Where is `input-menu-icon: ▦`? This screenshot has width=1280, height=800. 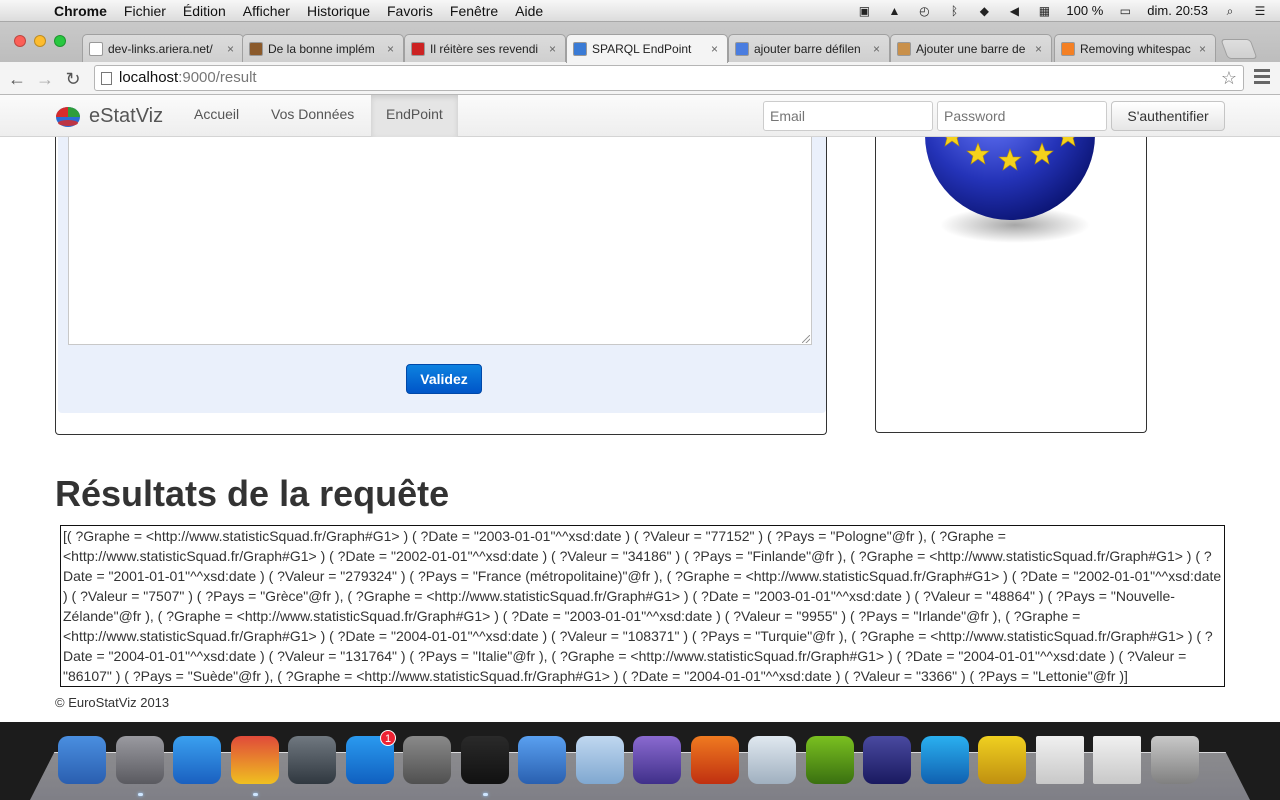
input-menu-icon: ▦ is located at coordinates (1044, 11).